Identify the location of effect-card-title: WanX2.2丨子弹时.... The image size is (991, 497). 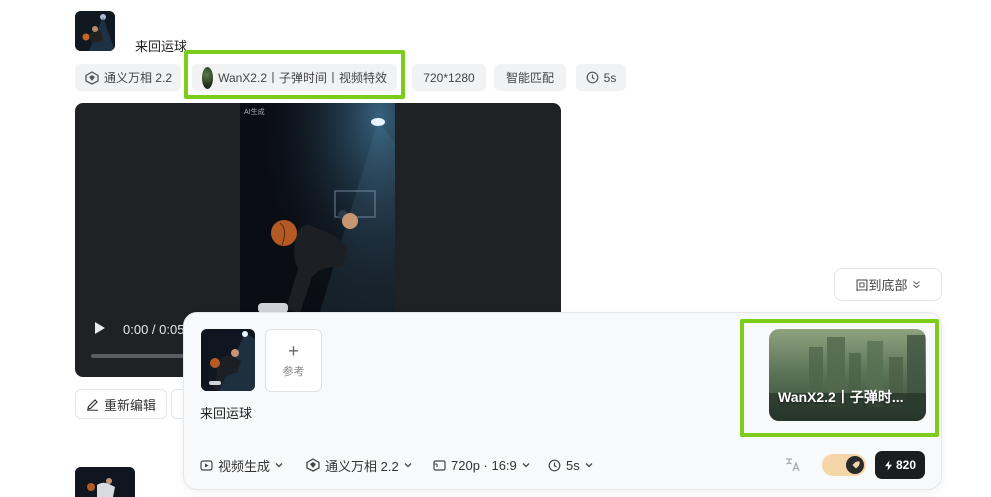
(841, 397).